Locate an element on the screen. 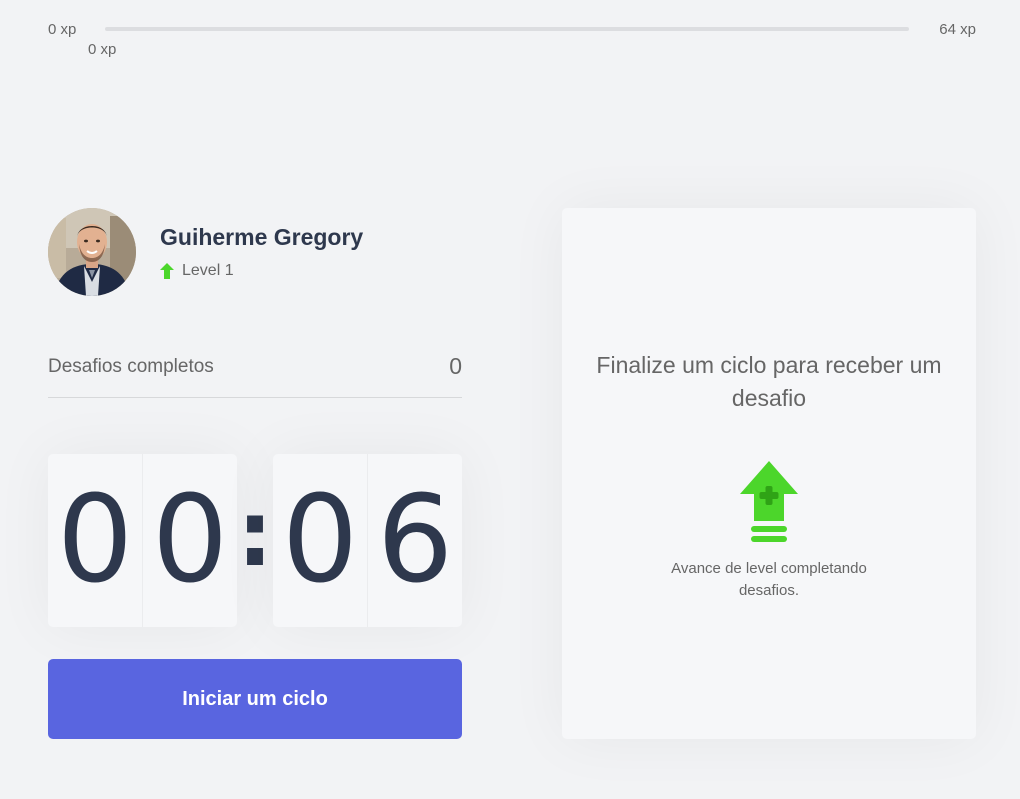 The width and height of the screenshot is (1020, 799). countdown-seconds: 0 6 is located at coordinates (367, 540).